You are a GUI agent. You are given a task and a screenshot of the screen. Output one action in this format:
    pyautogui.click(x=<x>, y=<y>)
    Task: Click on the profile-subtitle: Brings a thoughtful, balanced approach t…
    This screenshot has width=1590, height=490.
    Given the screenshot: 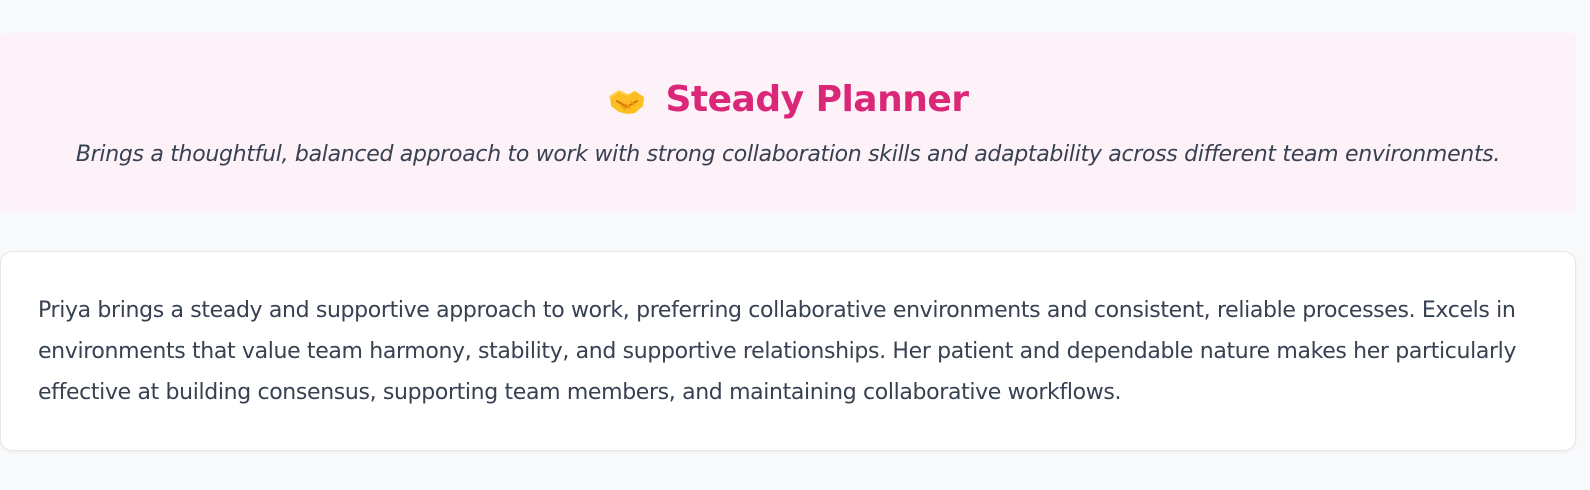 What is the action you would take?
    pyautogui.click(x=788, y=154)
    